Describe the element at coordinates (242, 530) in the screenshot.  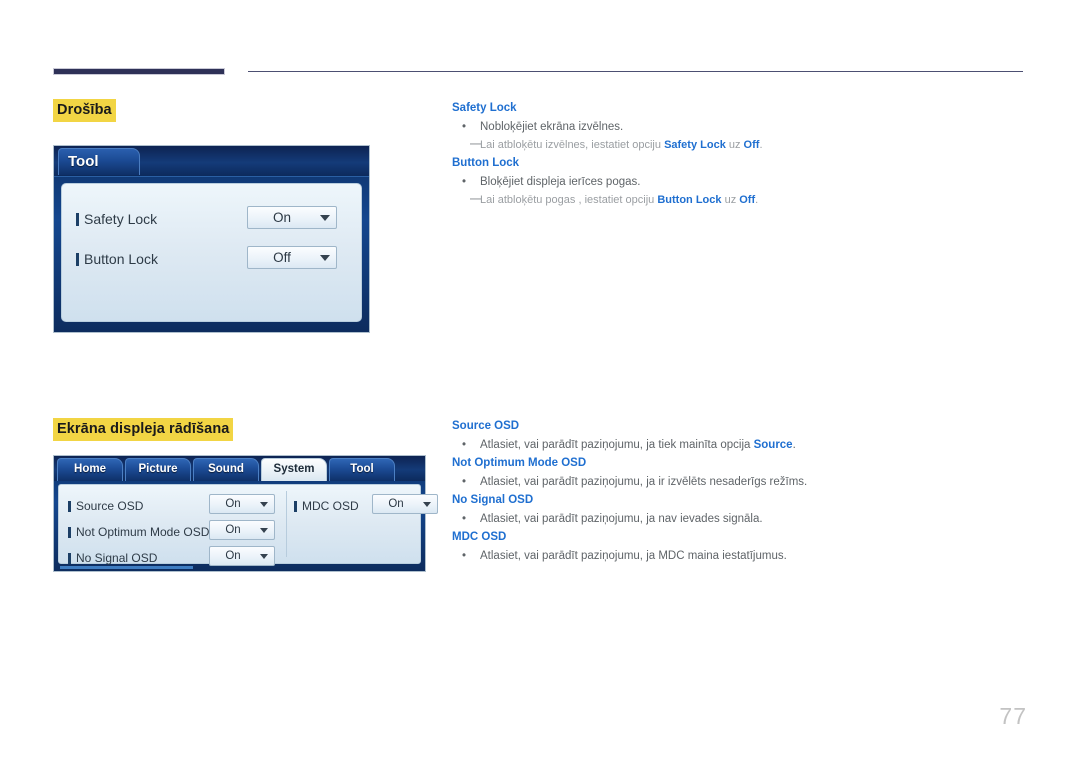
I see `osd-select-not-optimum-mode-osd: On` at that location.